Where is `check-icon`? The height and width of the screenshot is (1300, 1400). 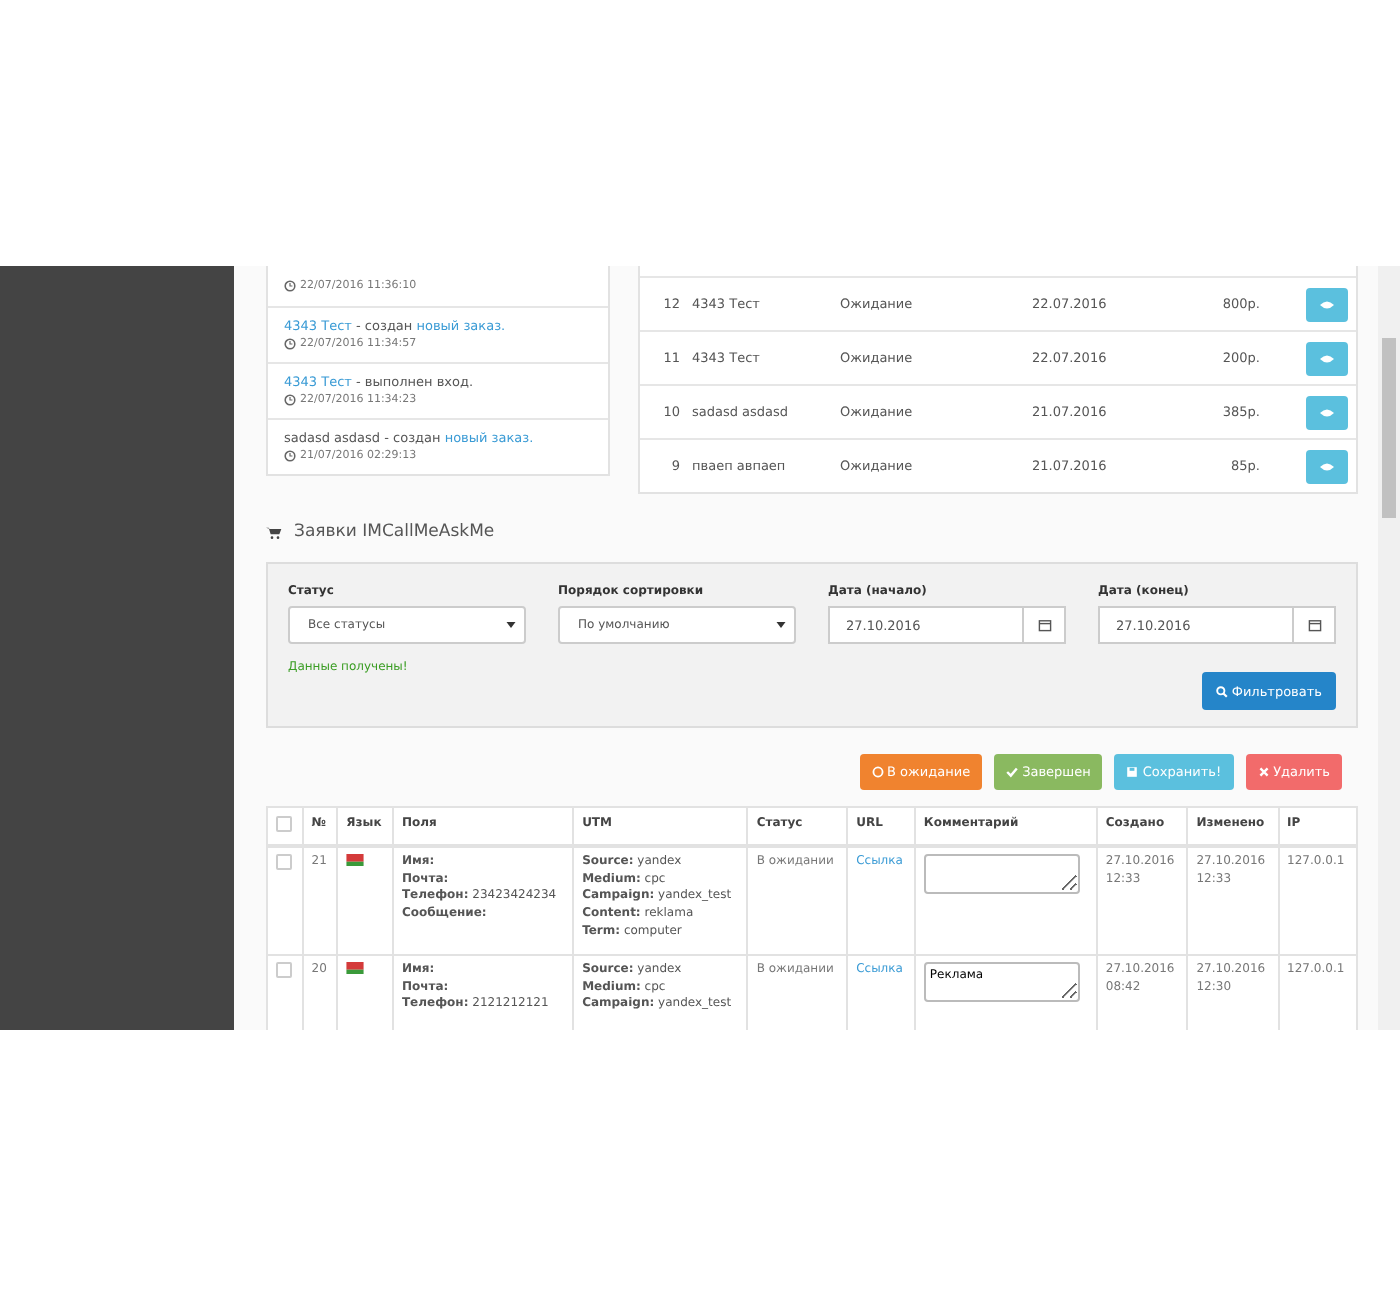
check-icon is located at coordinates (1012, 772).